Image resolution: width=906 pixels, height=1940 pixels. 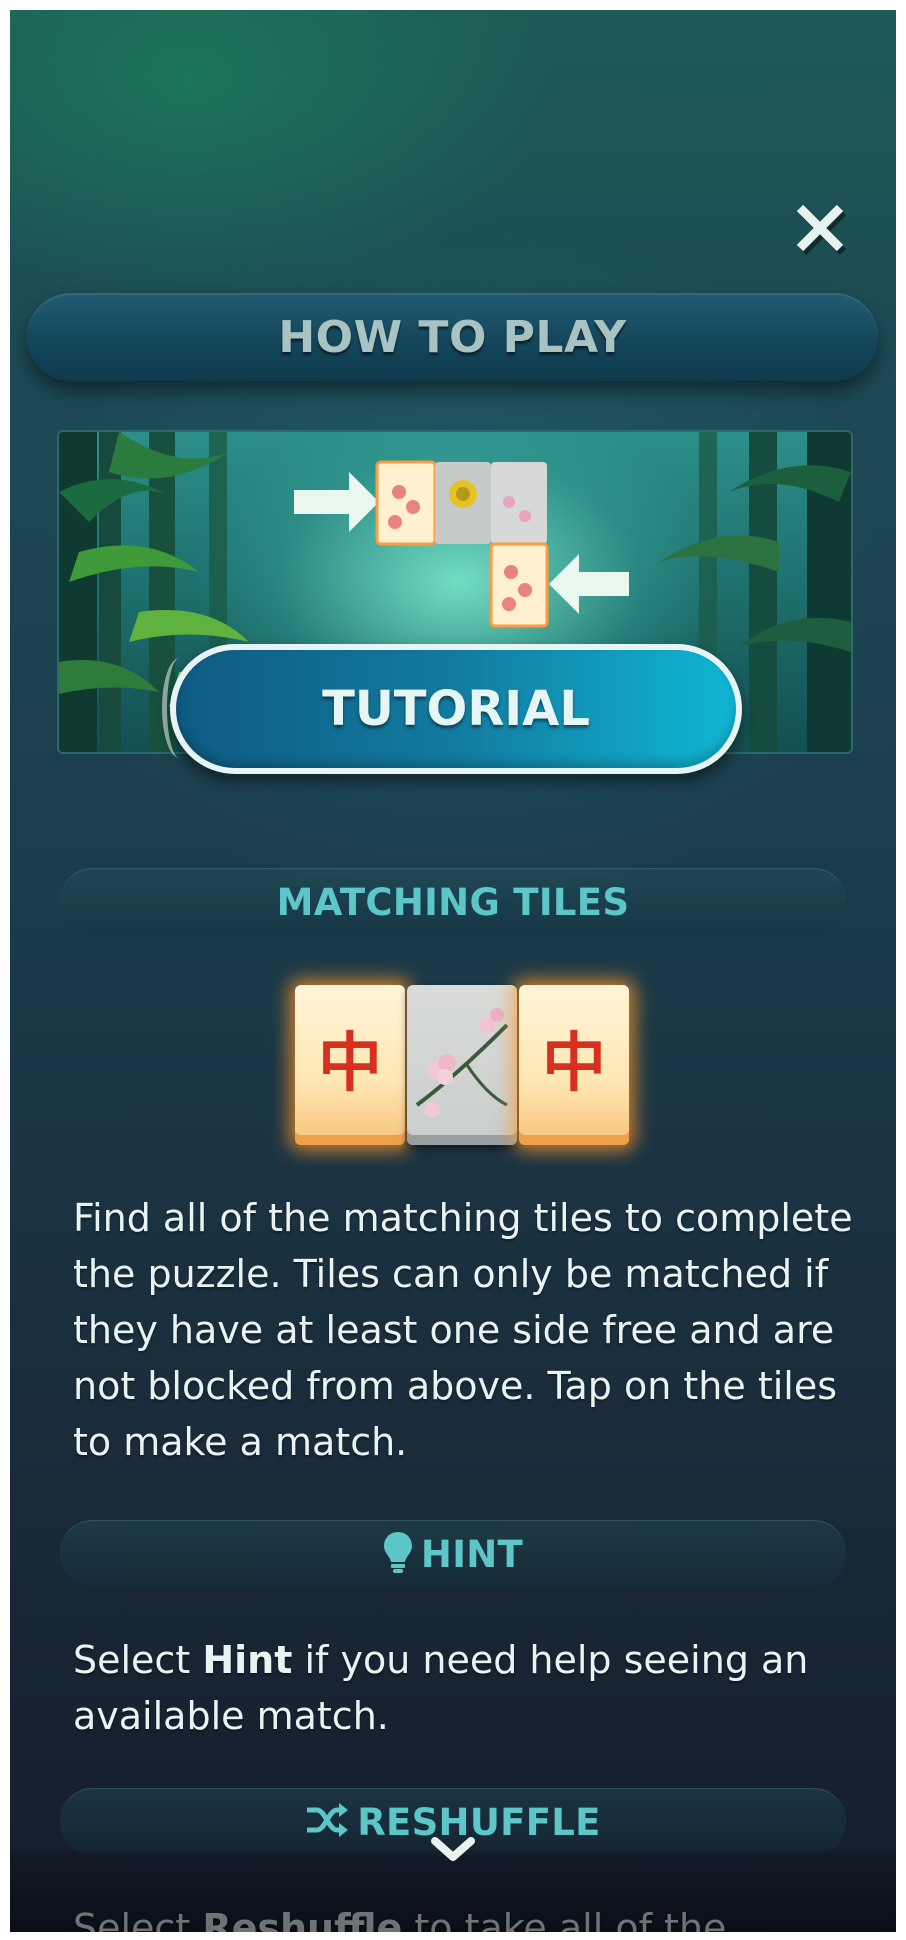 What do you see at coordinates (398, 1554) in the screenshot?
I see `lightbulb-icon` at bounding box center [398, 1554].